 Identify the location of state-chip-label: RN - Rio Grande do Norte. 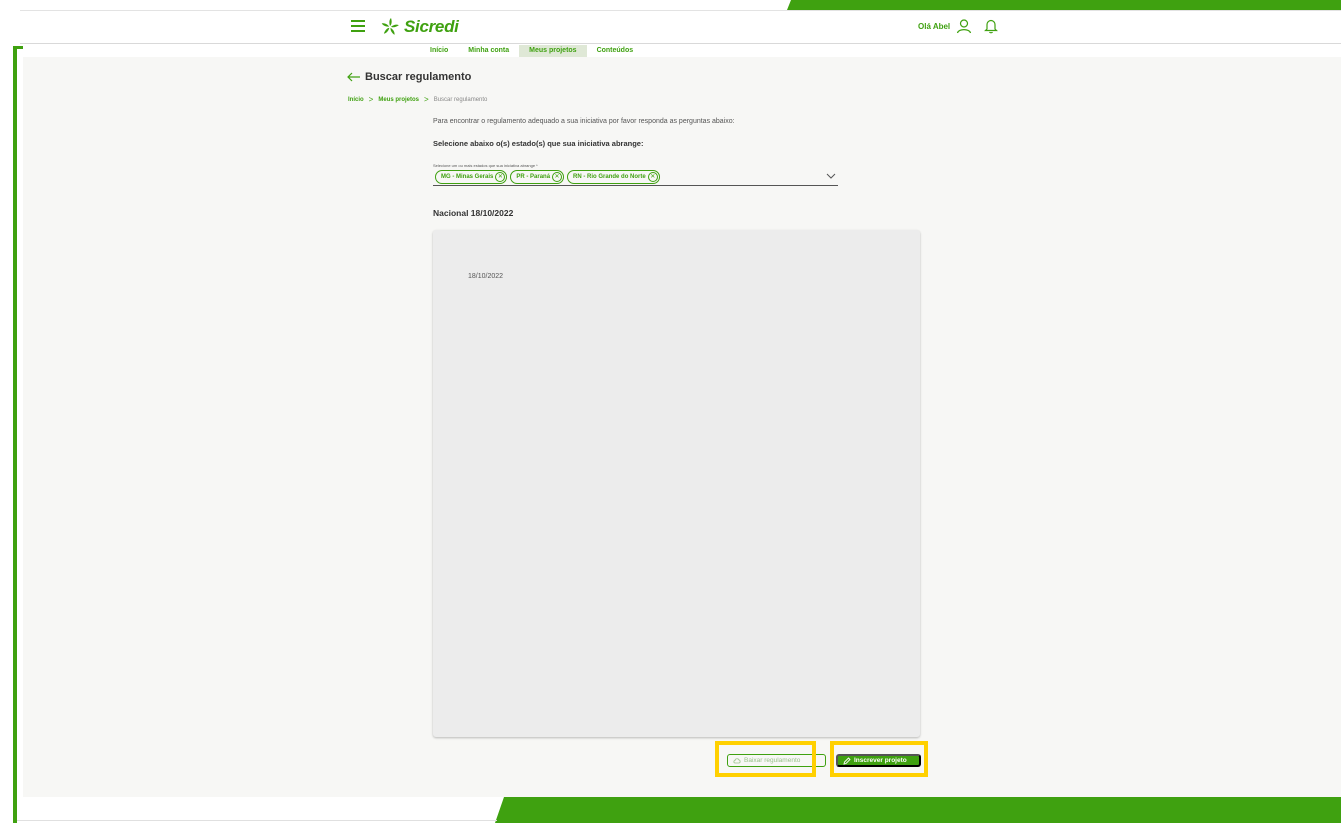
(609, 177).